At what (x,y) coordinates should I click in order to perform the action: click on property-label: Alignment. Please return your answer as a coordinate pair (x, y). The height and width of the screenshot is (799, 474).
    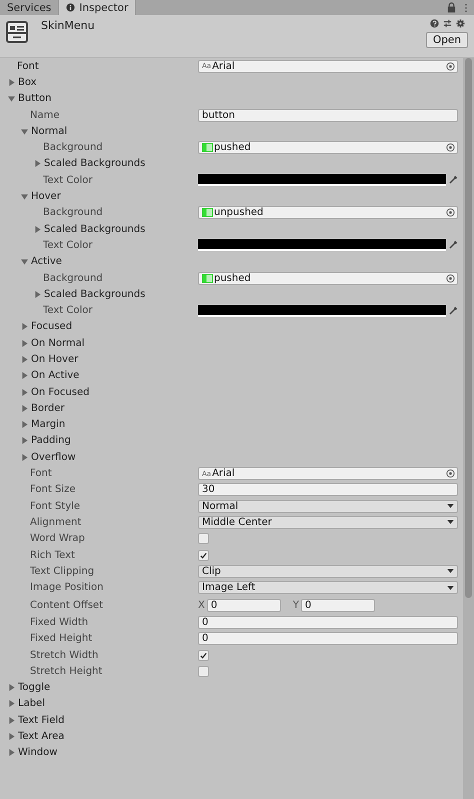
    Looking at the image, I should click on (56, 522).